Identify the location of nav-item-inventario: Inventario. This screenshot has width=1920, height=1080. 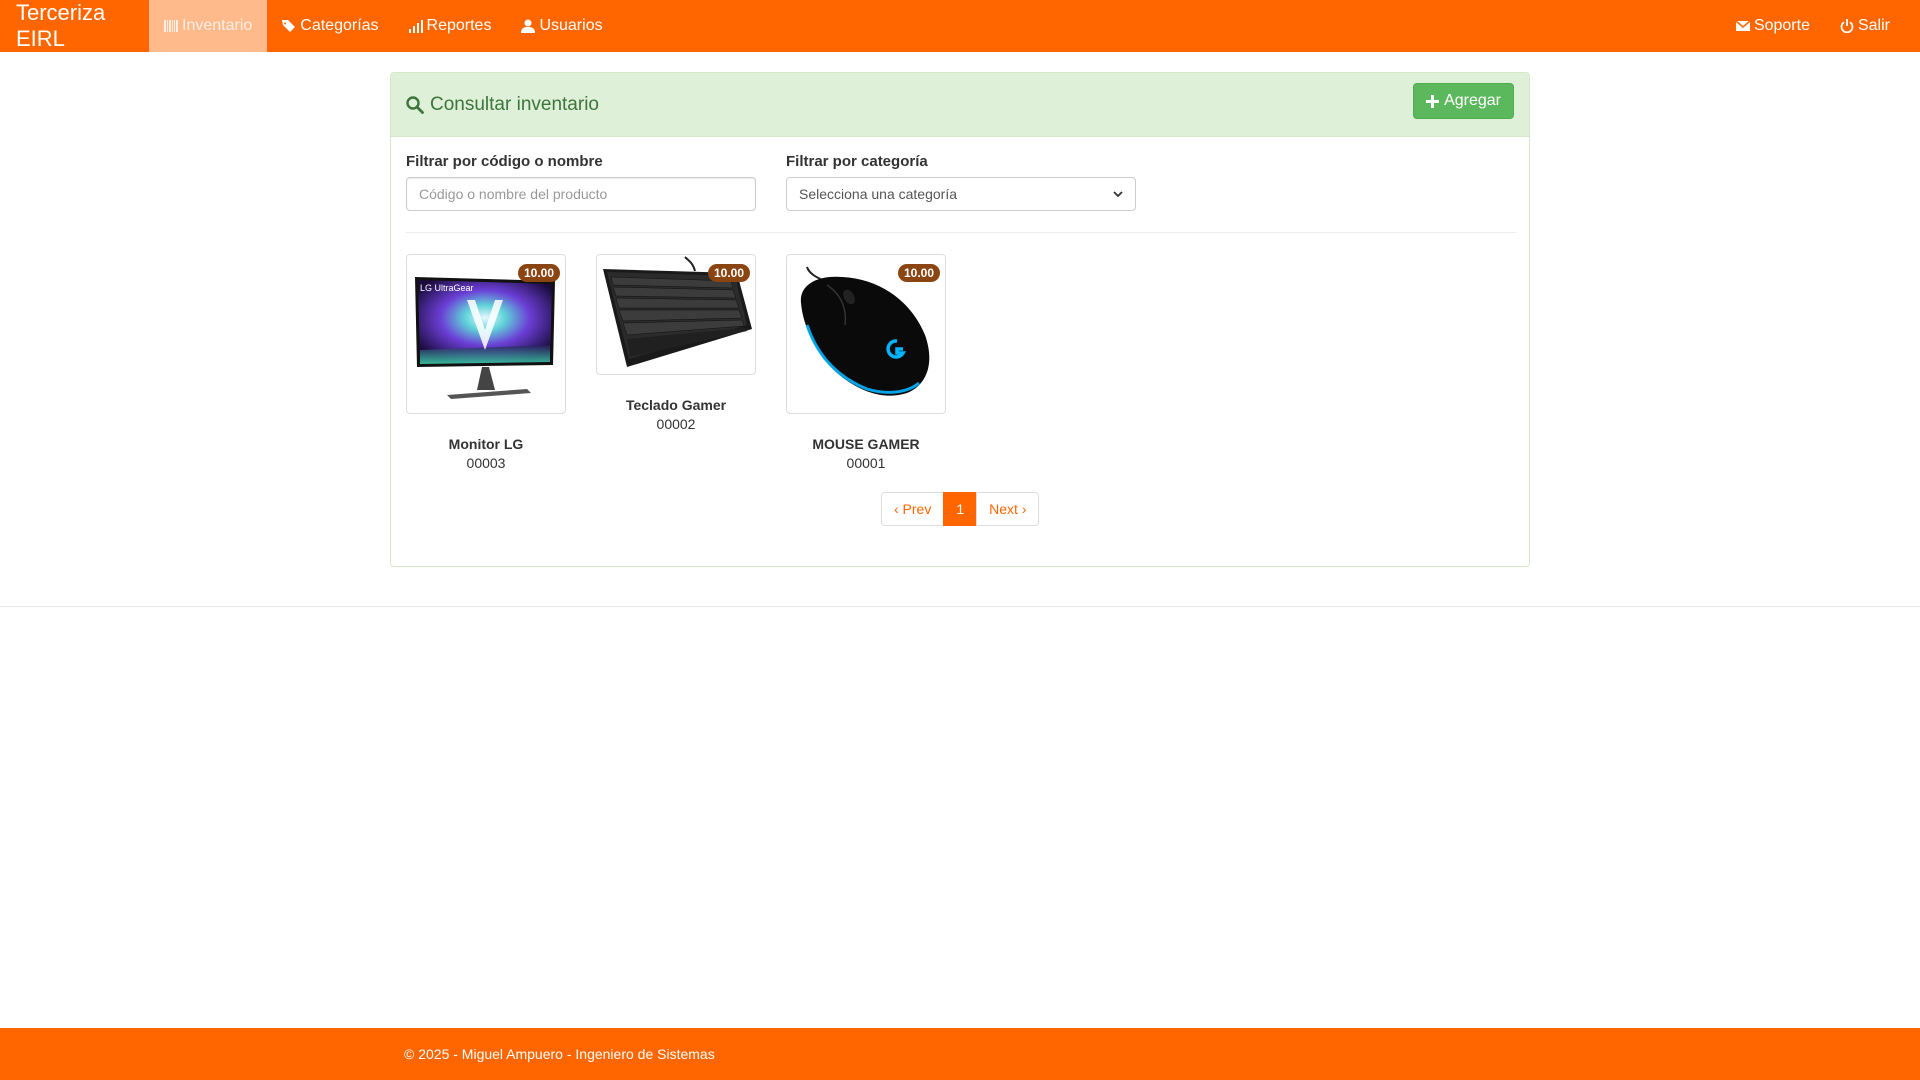
(208, 26).